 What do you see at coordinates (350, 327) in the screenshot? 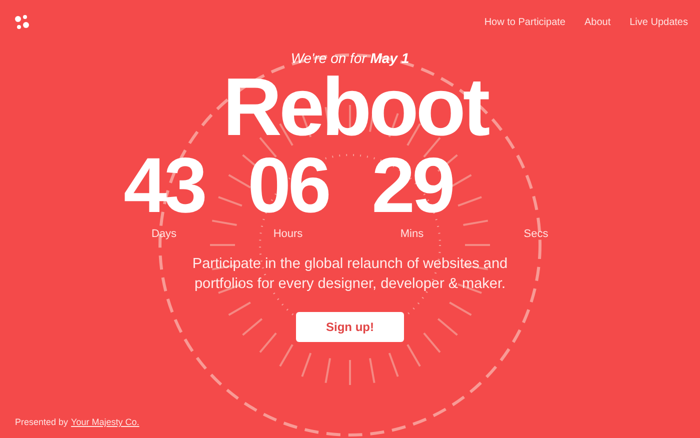
I see `sign-up-button: Sign up!` at bounding box center [350, 327].